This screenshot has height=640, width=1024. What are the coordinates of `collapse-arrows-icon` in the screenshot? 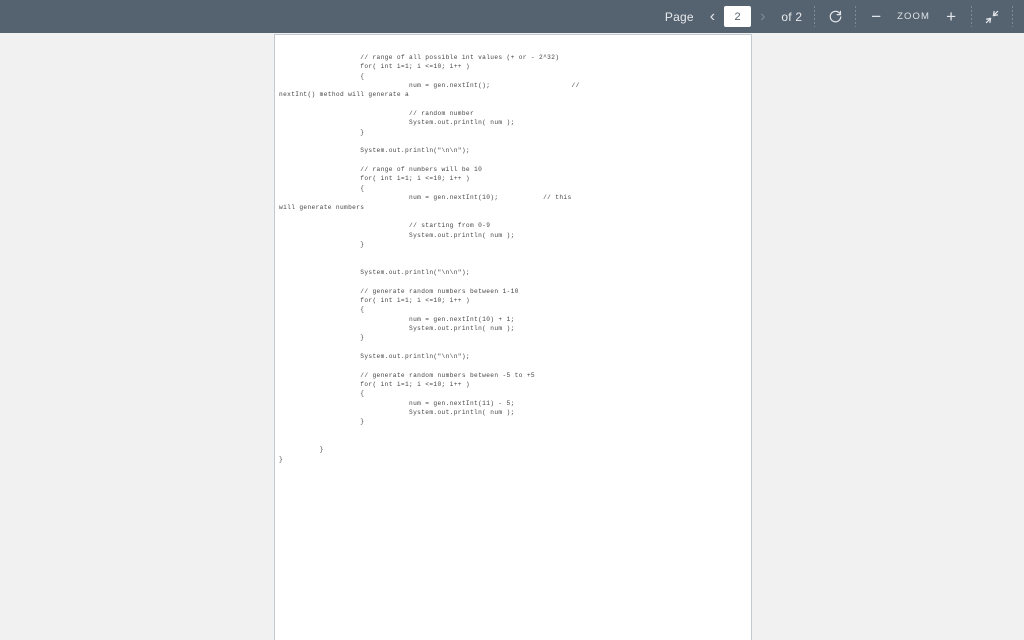 It's located at (992, 16).